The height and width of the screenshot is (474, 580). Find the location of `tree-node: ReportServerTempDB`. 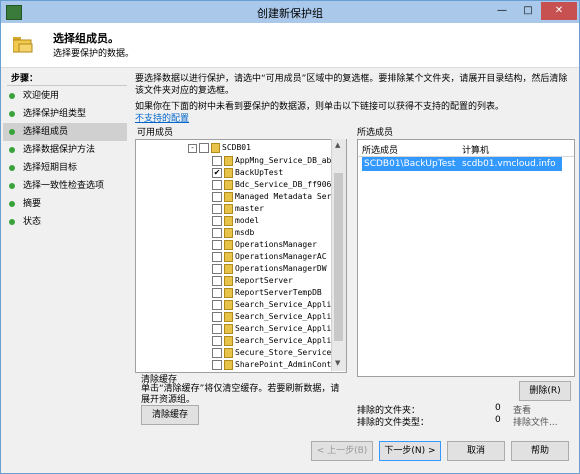

tree-node: ReportServerTempDB is located at coordinates (236, 293).